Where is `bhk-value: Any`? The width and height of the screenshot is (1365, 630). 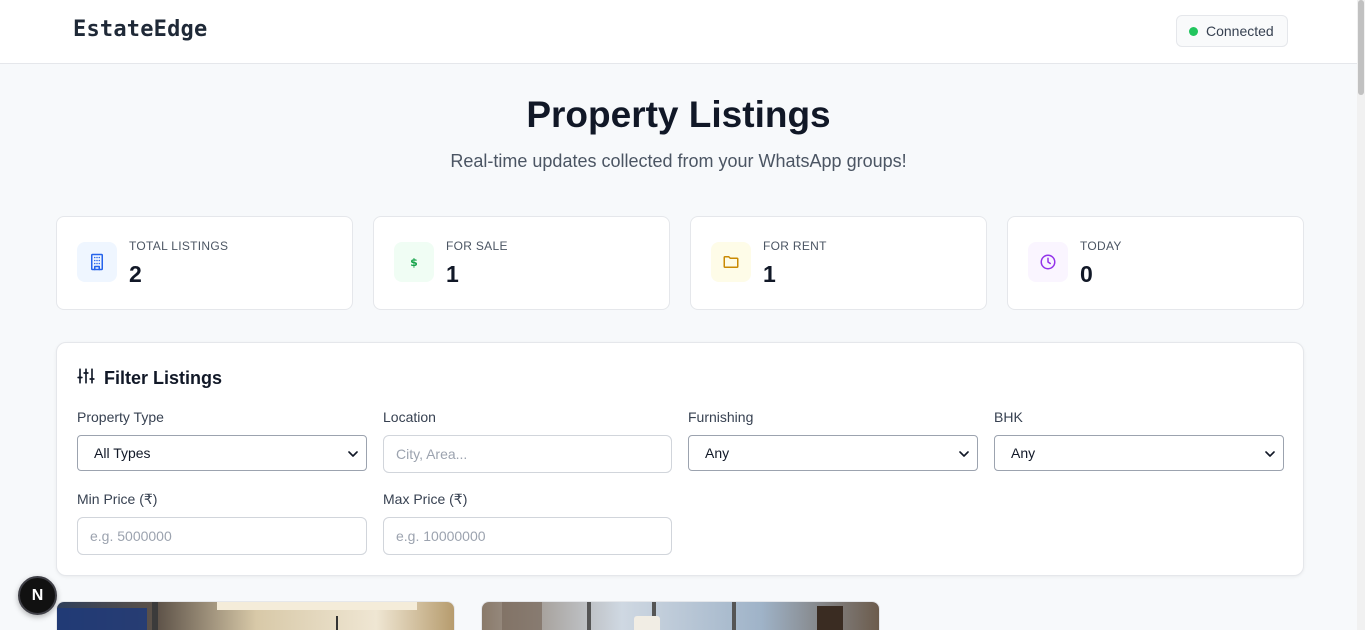
bhk-value: Any is located at coordinates (1023, 453).